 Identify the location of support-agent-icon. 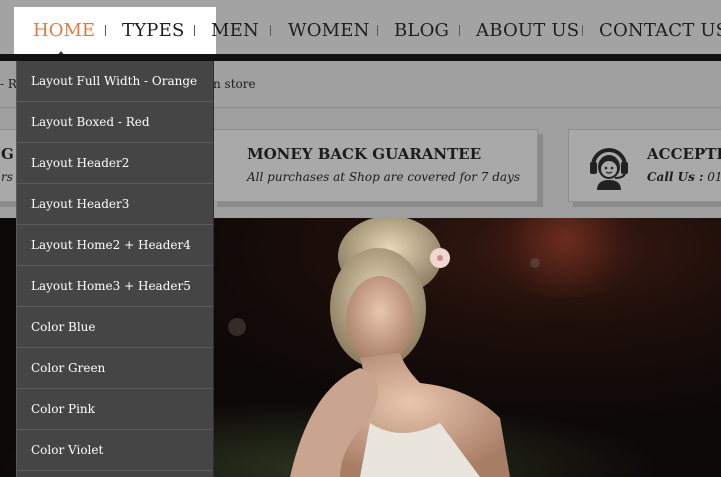
(609, 169).